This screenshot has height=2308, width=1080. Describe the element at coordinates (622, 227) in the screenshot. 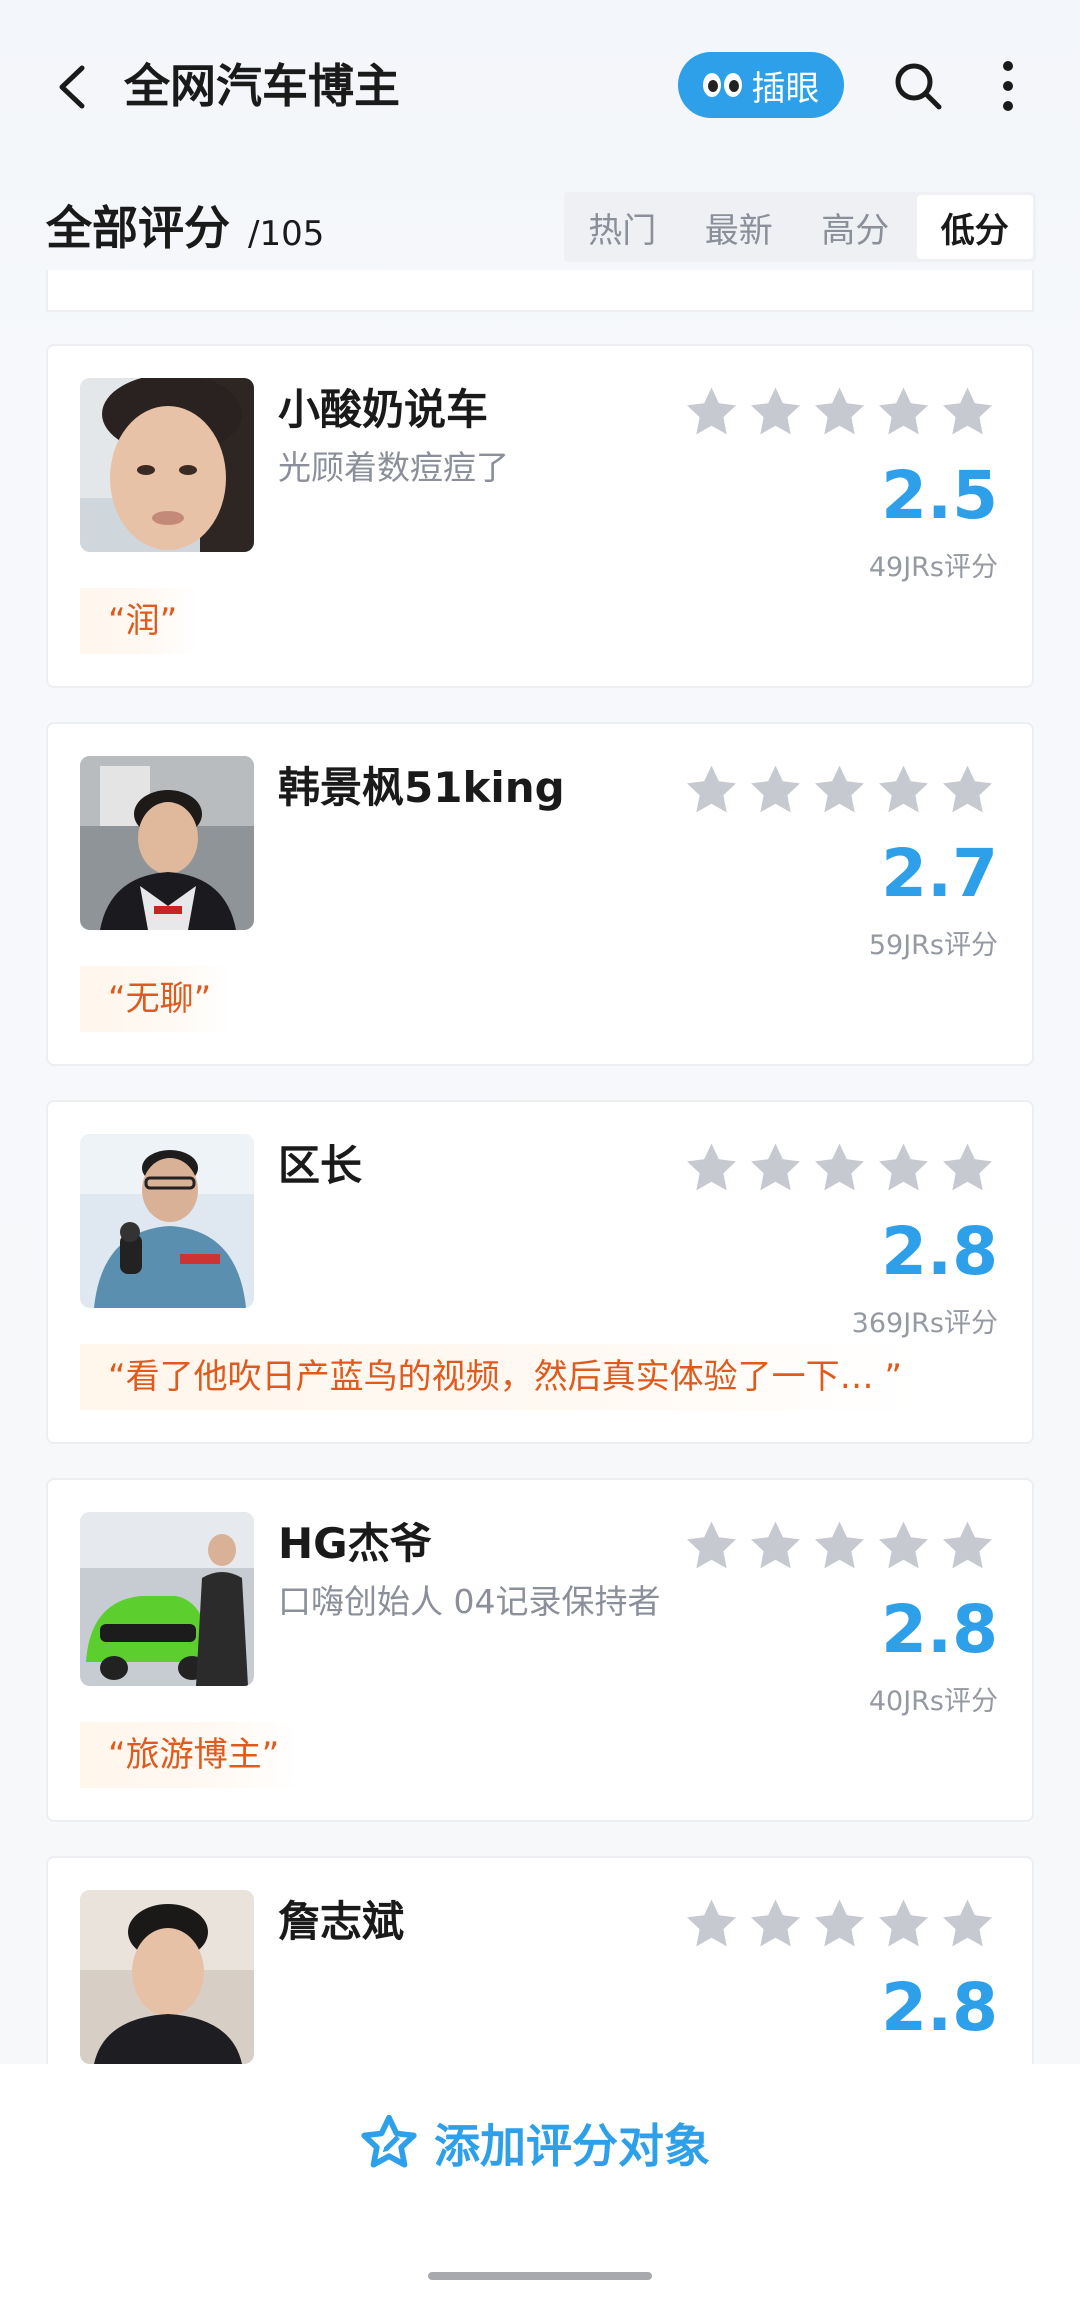

I see `tab-hot: 热门` at that location.